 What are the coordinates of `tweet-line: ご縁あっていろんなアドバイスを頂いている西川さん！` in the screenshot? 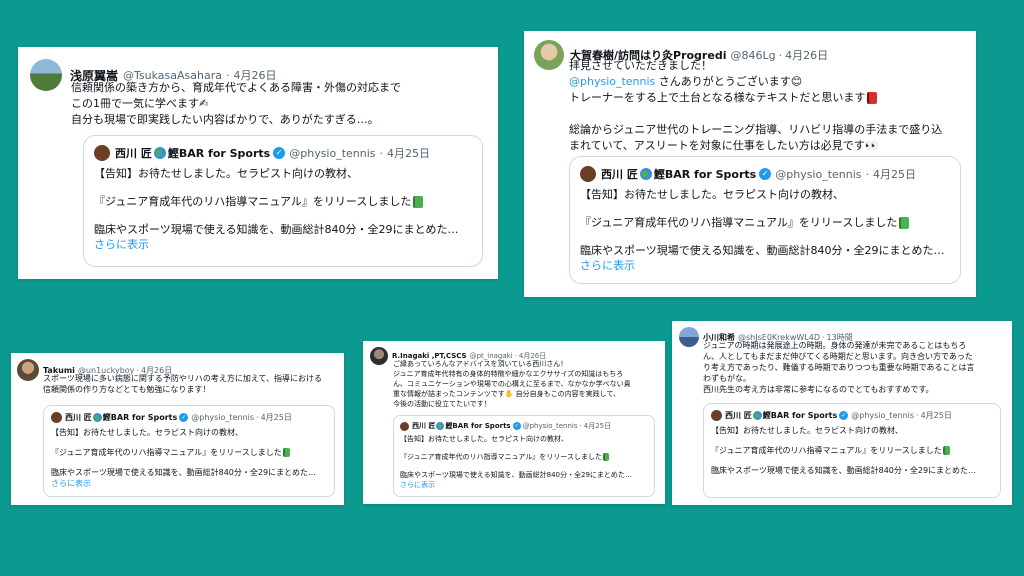 It's located at (480, 364).